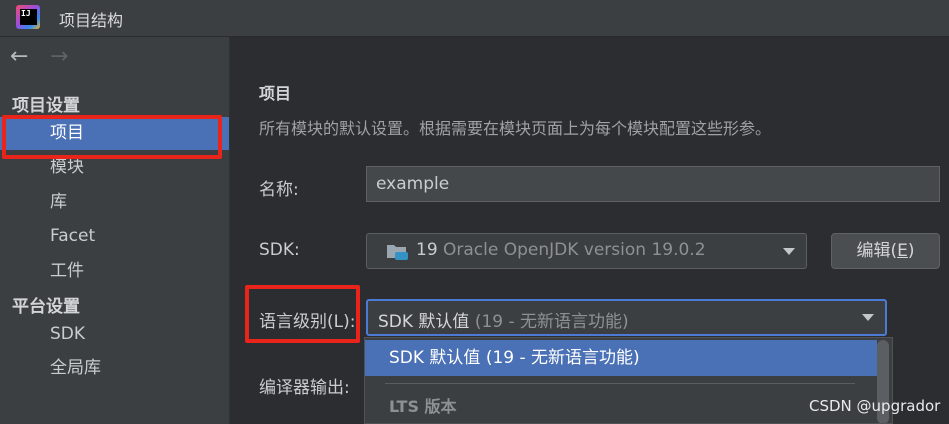 Image resolution: width=949 pixels, height=424 pixels. What do you see at coordinates (59, 57) in the screenshot?
I see `forward-arrow-icon: →` at bounding box center [59, 57].